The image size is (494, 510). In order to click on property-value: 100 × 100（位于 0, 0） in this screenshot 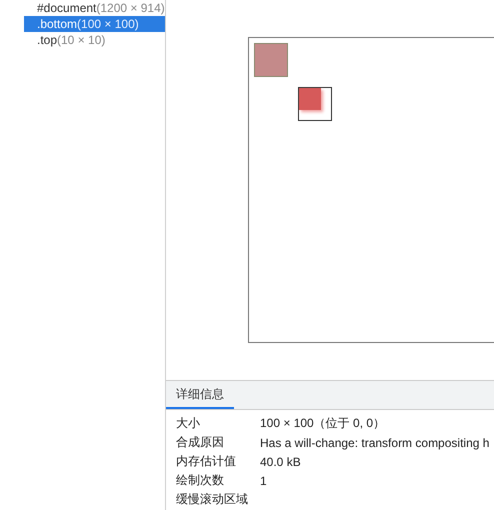, I will do `click(323, 423)`.